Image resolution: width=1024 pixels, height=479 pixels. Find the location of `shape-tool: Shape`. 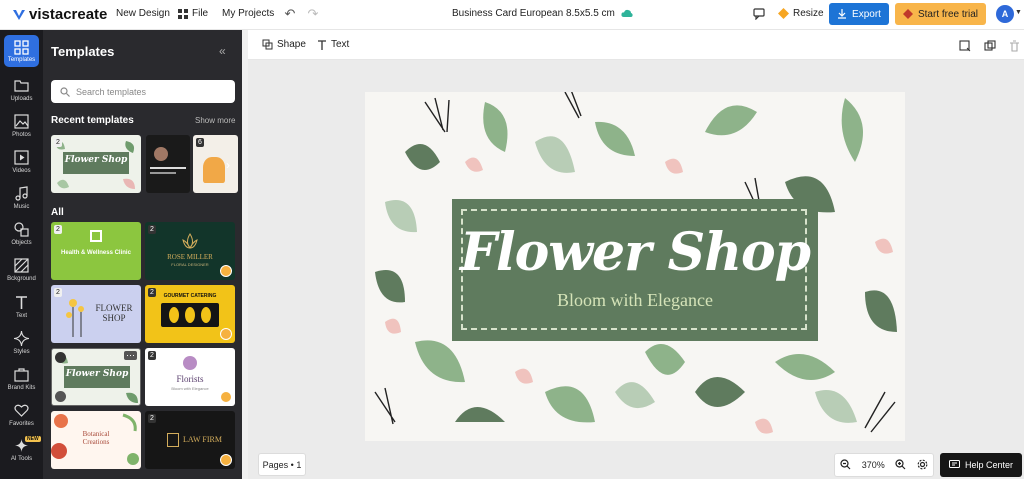

shape-tool: Shape is located at coordinates (284, 44).